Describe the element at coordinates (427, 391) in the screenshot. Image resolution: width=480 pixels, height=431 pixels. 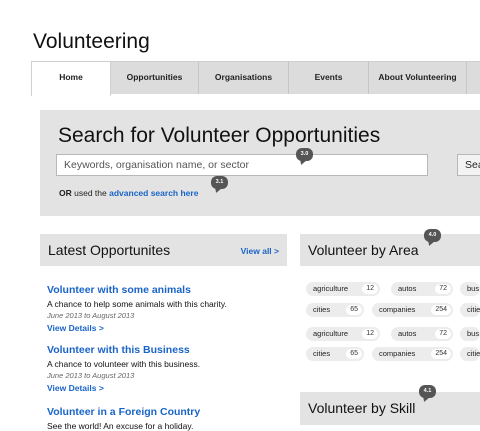
I see `annotation-marker-skill: 4.1` at that location.